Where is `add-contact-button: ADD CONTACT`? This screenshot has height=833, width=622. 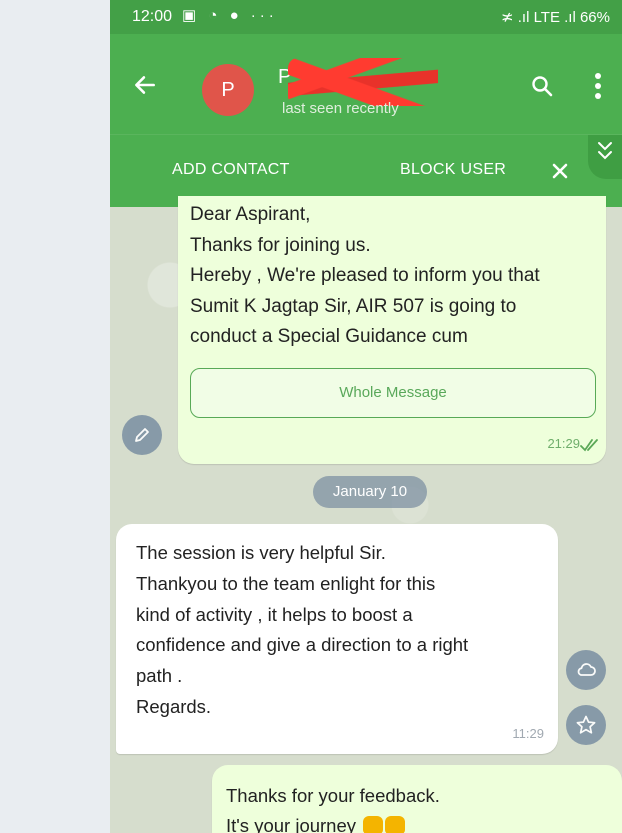
add-contact-button: ADD CONTACT is located at coordinates (231, 170).